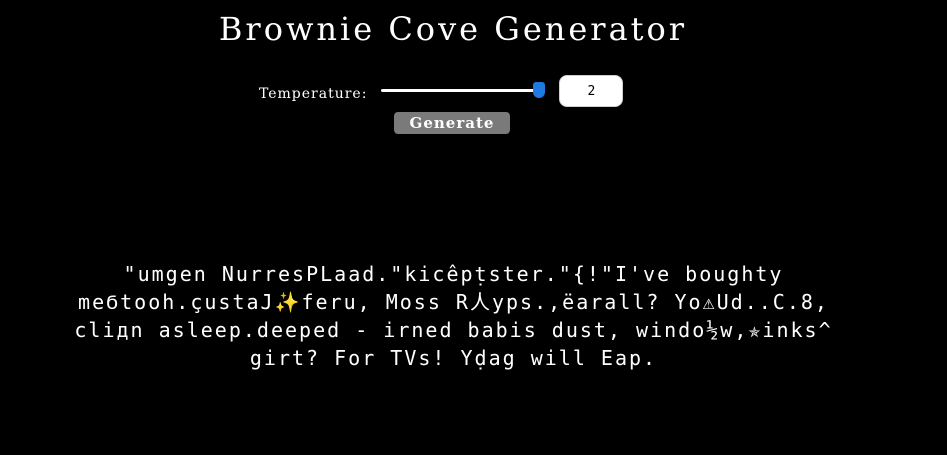 This screenshot has height=455, width=947. I want to click on temperature-controls: Temperature:, so click(441, 91).